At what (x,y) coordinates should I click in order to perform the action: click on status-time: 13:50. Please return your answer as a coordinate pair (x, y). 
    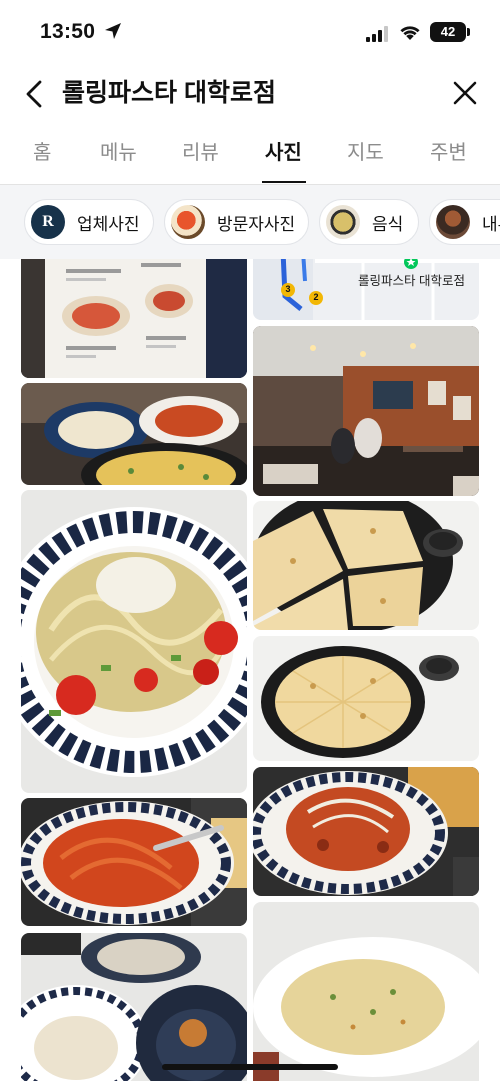
    Looking at the image, I should click on (68, 31).